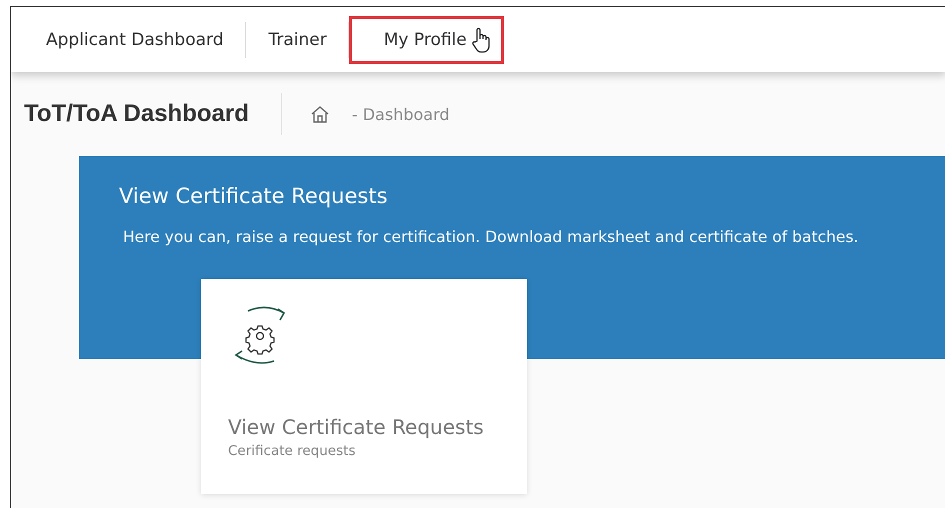 This screenshot has height=508, width=945. What do you see at coordinates (320, 114) in the screenshot?
I see `home-icon` at bounding box center [320, 114].